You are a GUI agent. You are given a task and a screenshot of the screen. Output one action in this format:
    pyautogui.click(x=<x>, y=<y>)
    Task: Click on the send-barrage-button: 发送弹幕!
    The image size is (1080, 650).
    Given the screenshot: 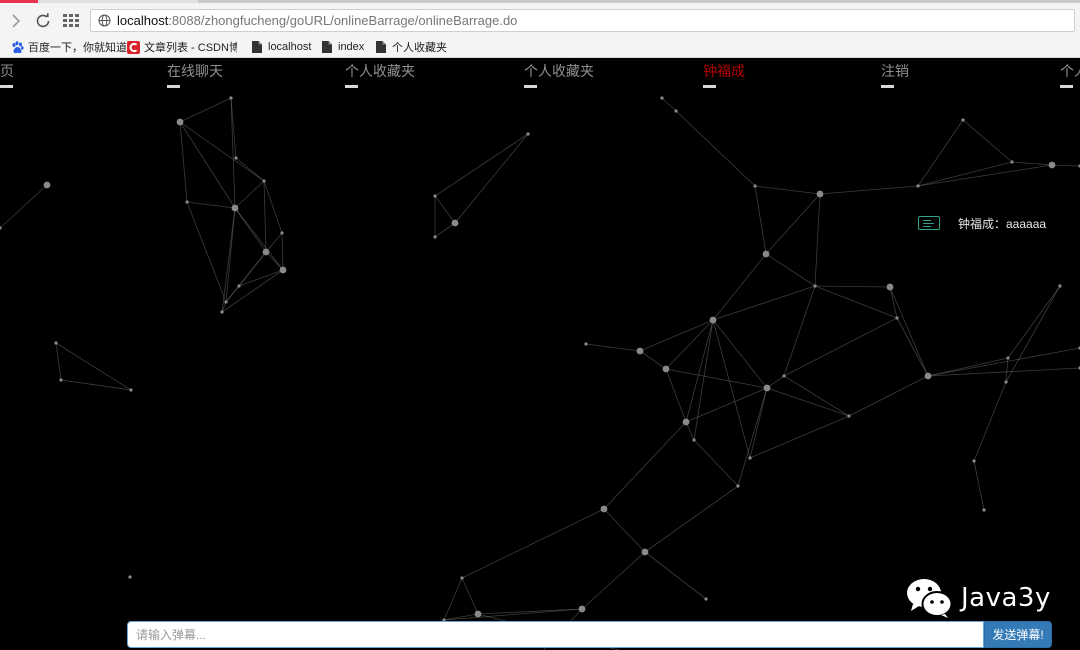 What is the action you would take?
    pyautogui.click(x=1018, y=634)
    